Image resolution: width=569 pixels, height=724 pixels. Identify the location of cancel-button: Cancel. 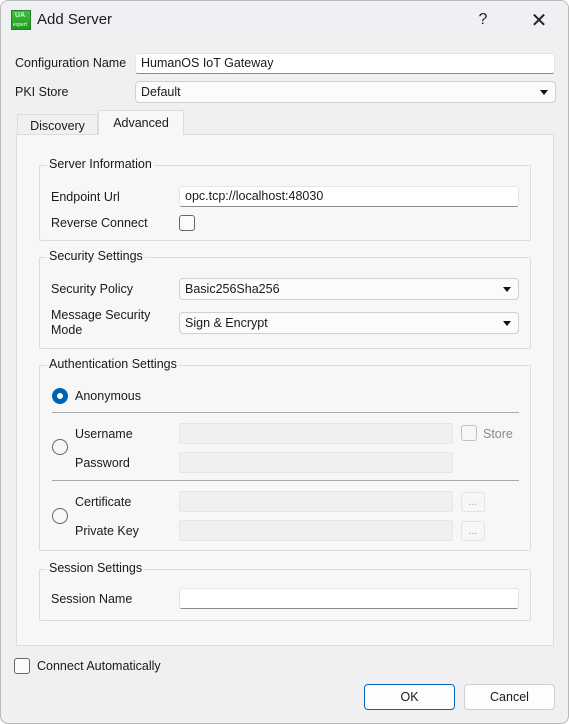
(509, 697).